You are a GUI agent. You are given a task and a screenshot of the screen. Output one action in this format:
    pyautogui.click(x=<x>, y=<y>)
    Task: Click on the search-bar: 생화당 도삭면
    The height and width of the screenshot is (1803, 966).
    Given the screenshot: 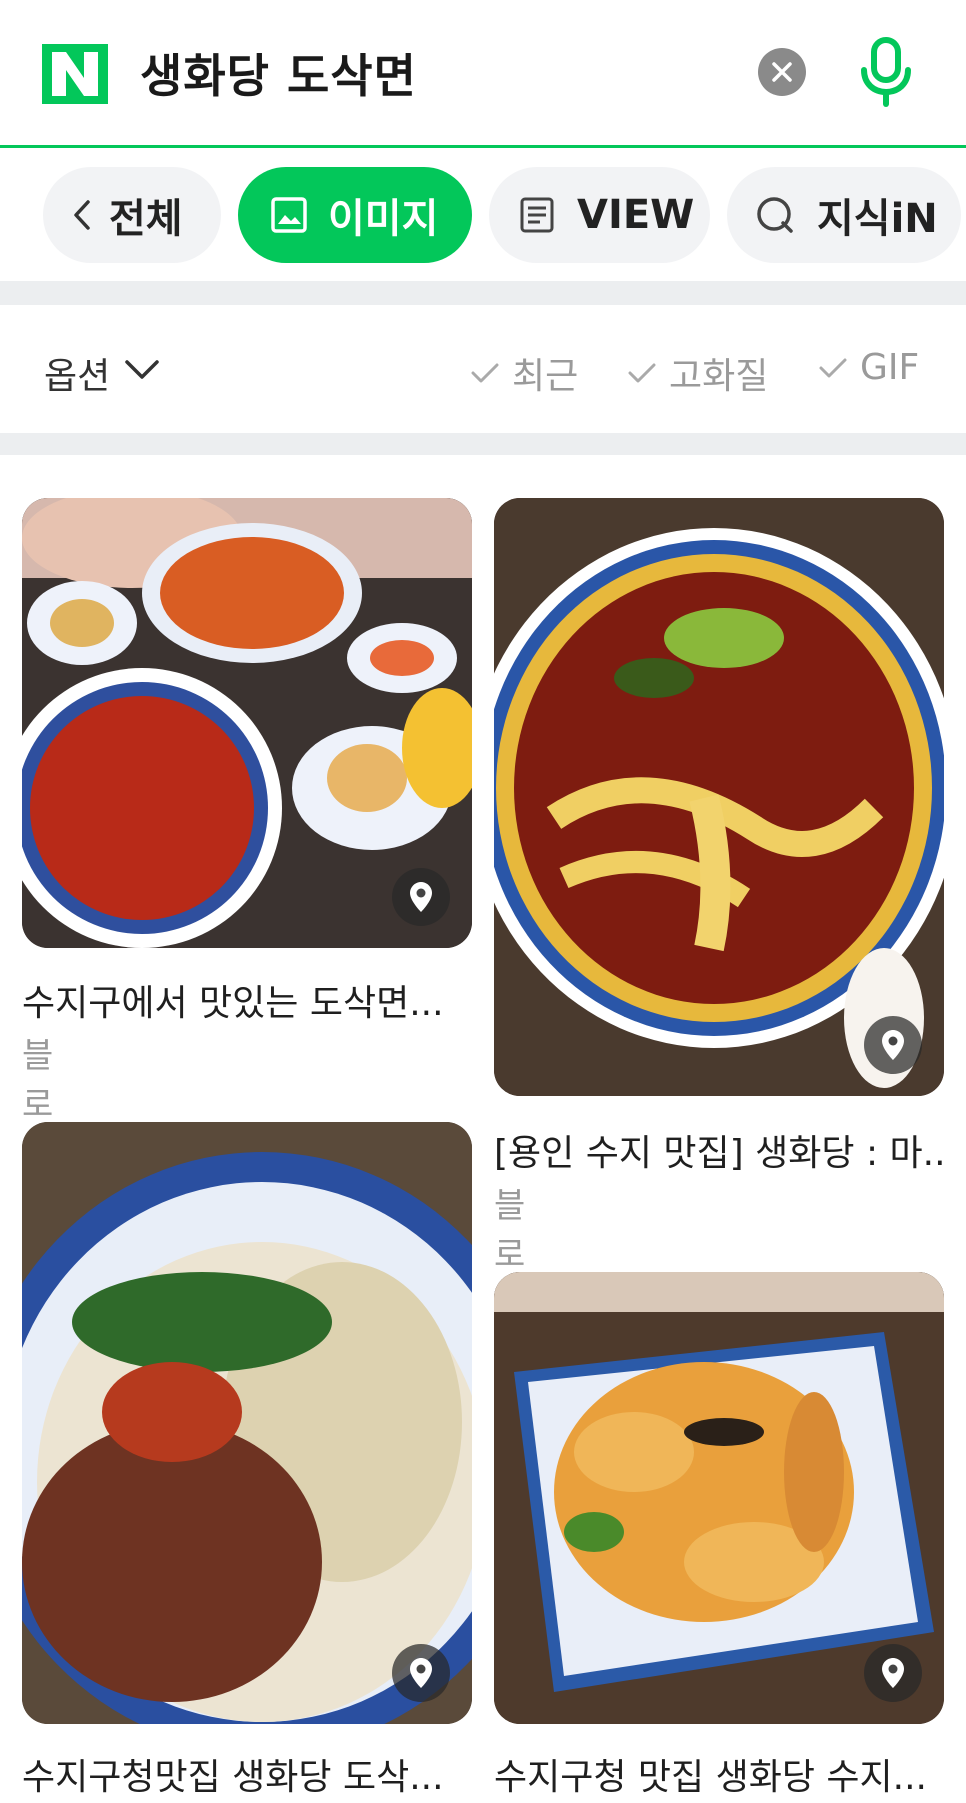 What is the action you would take?
    pyautogui.click(x=483, y=74)
    